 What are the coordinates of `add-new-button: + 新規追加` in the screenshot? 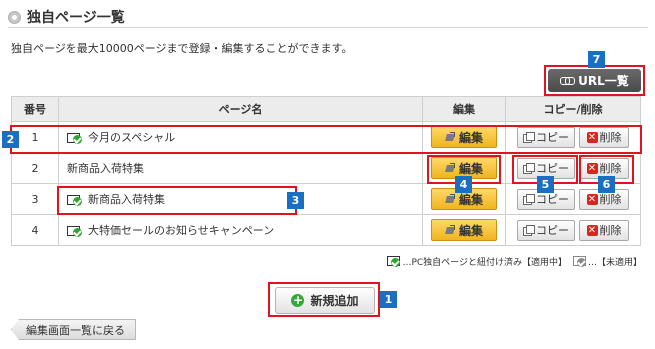 It's located at (325, 300).